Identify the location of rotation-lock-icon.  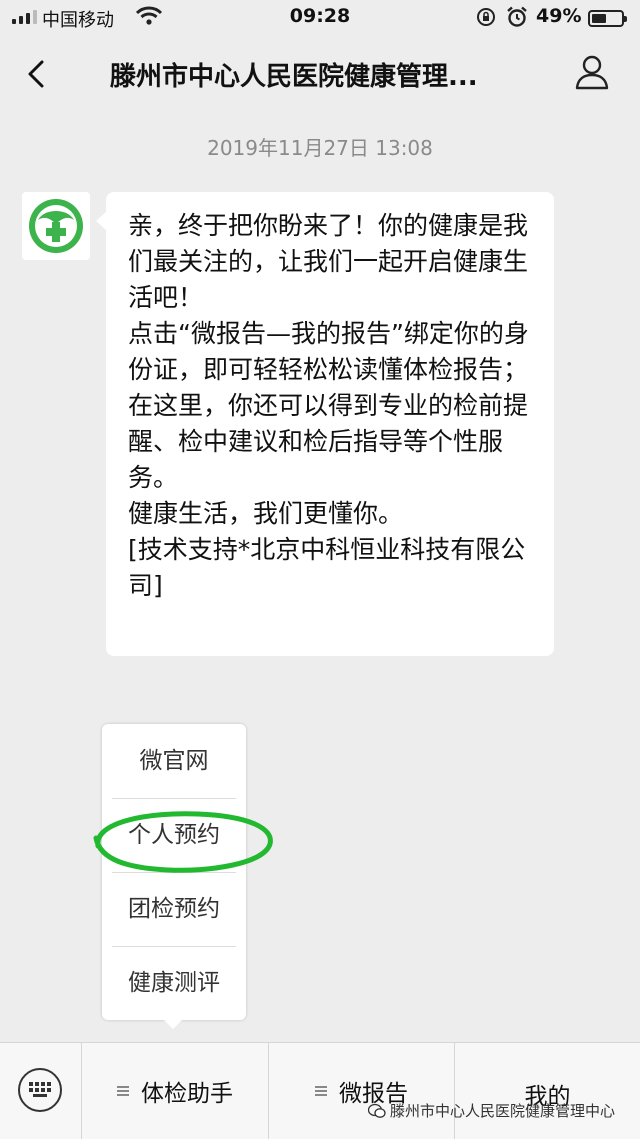
(486, 17).